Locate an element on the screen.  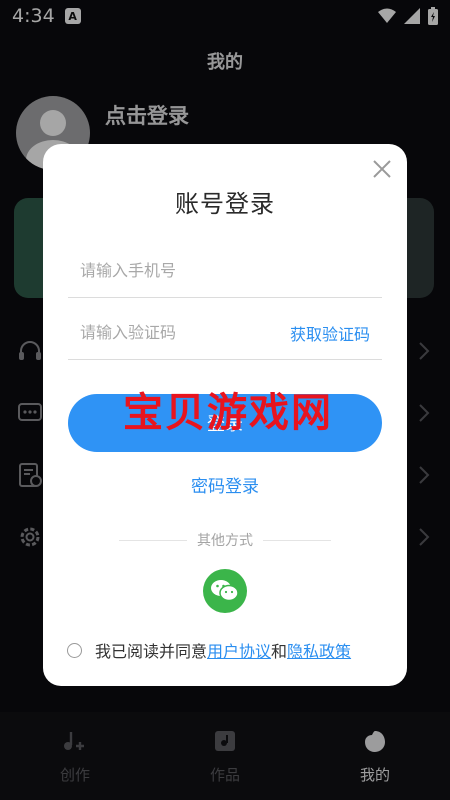
phone-input is located at coordinates (225, 270).